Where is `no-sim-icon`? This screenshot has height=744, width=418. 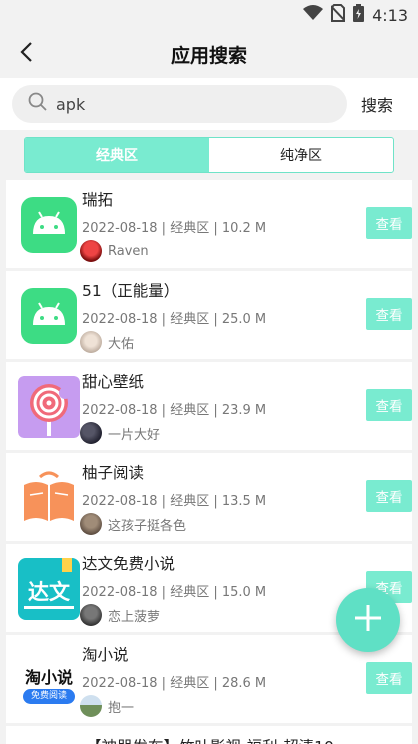
no-sim-icon is located at coordinates (338, 15).